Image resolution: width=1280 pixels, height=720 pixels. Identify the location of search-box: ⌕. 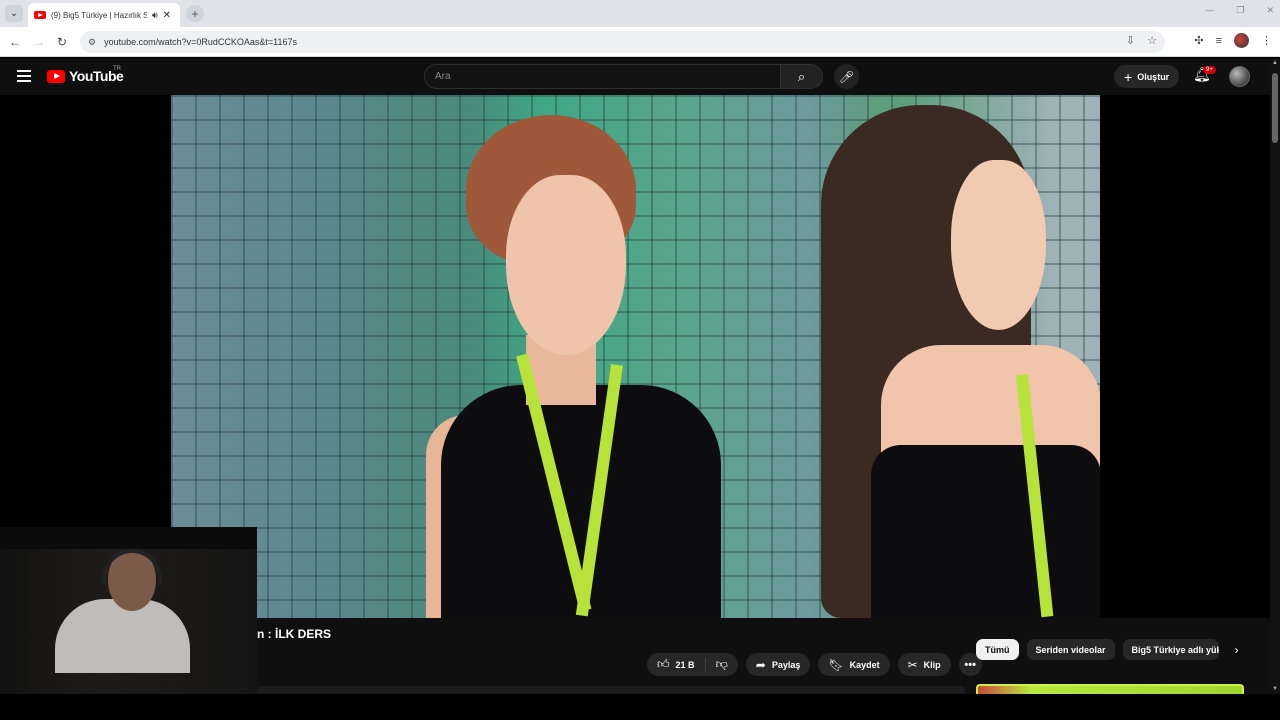
(624, 76).